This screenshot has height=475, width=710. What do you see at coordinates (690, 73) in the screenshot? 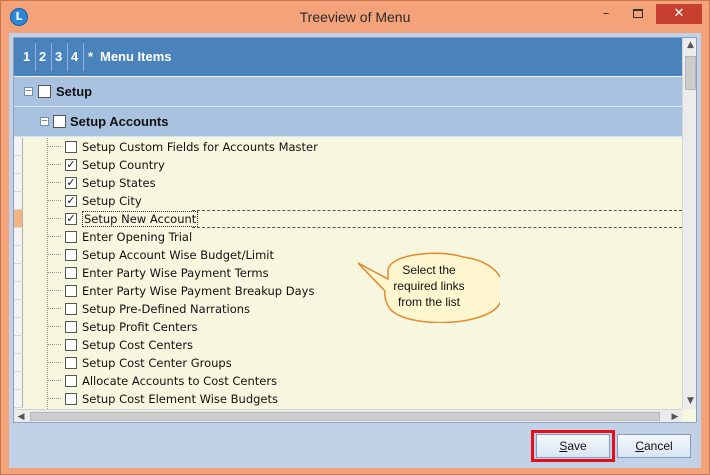
I see `vertical-scroll-thumb` at bounding box center [690, 73].